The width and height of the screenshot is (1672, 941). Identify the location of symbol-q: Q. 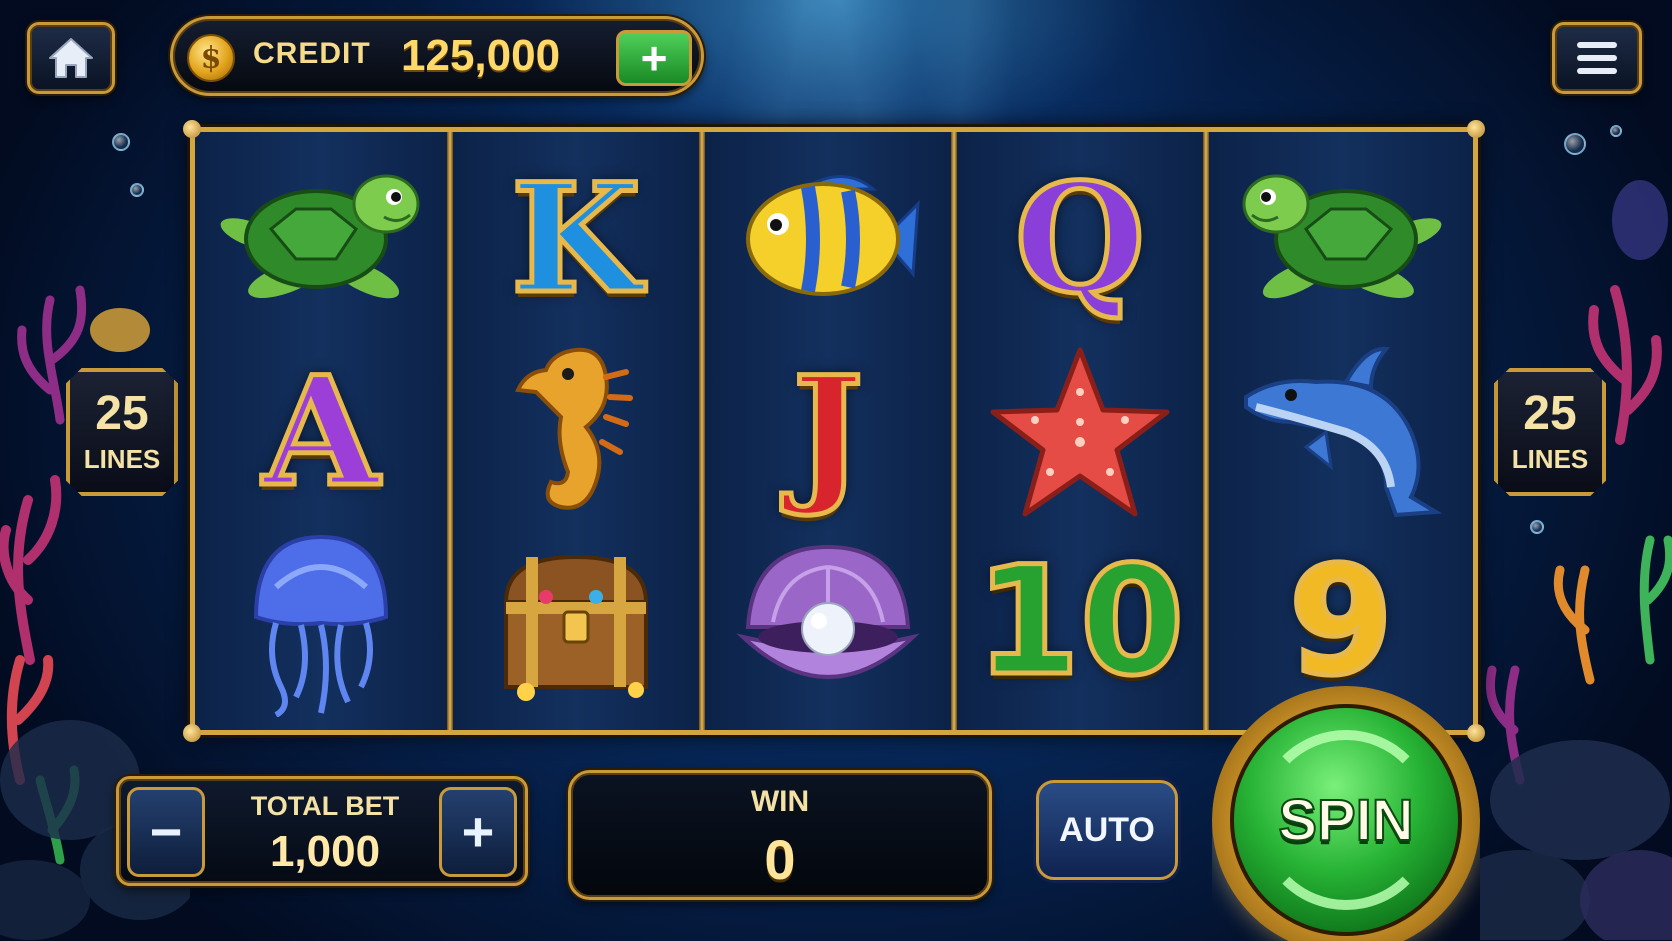
(1080, 239).